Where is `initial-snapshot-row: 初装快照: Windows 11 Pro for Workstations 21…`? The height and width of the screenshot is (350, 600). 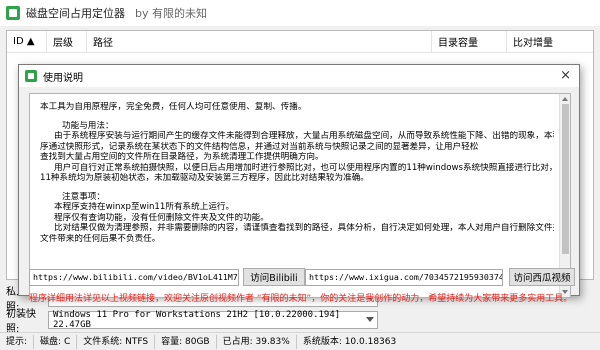 initial-snapshot-row: 初装快照: Windows 11 Pro for Workstations 21… is located at coordinates (192, 320).